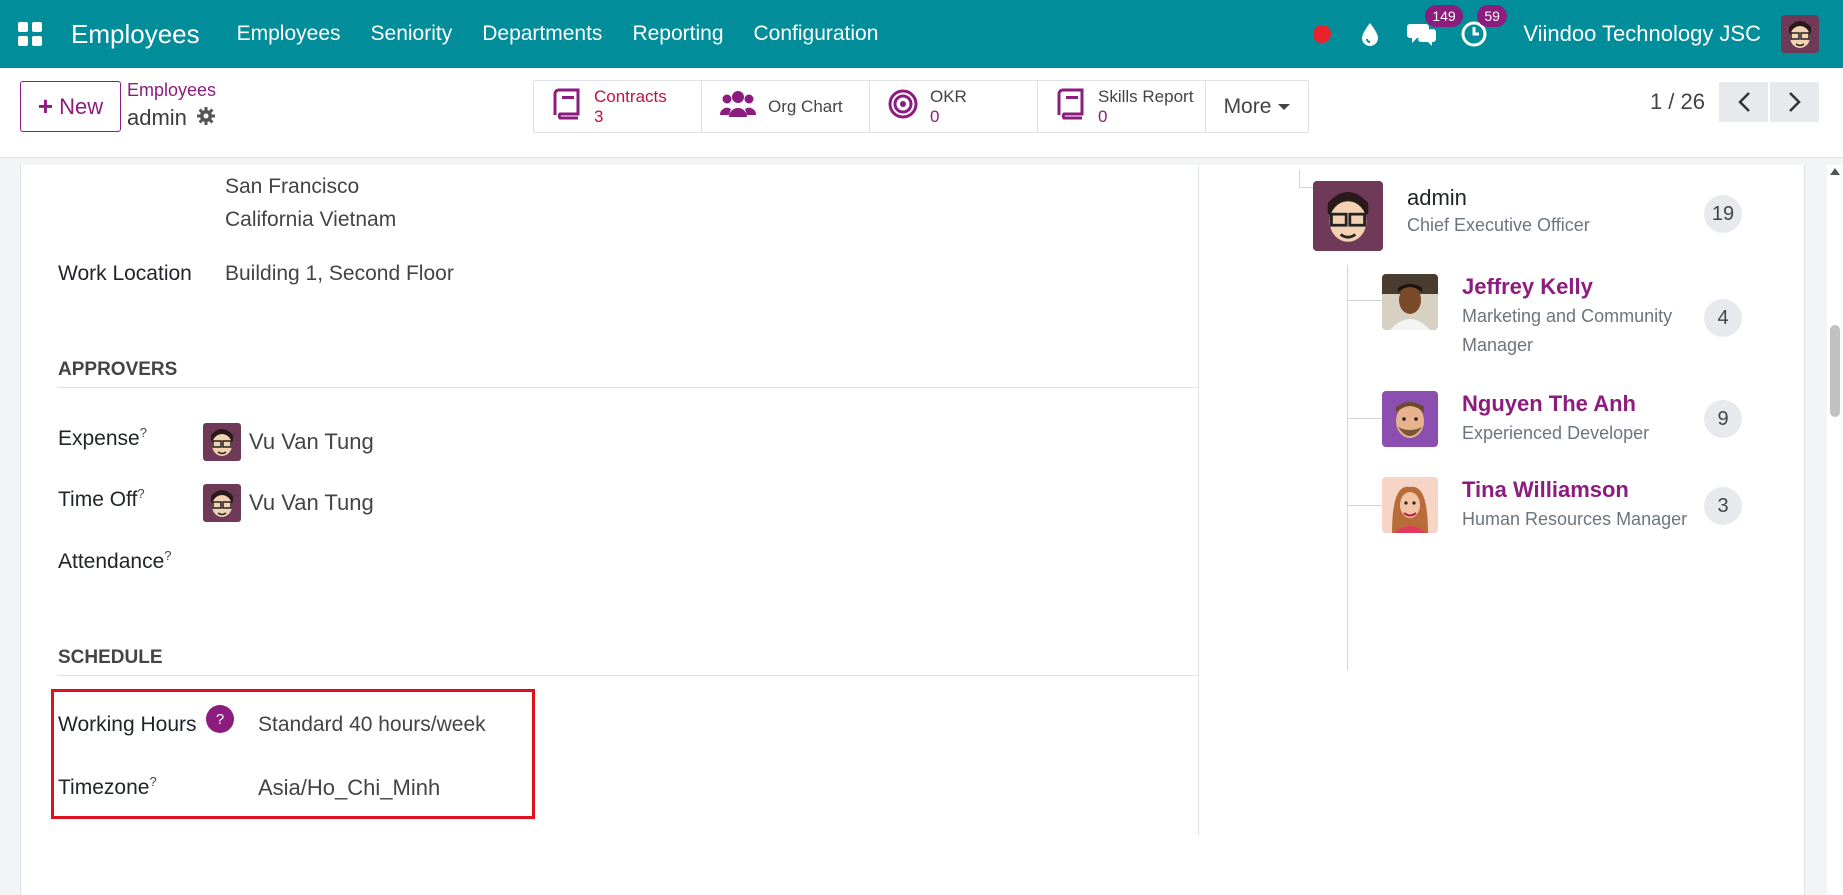 This screenshot has height=895, width=1843. Describe the element at coordinates (1642, 34) in the screenshot. I see `company-switcher: Viindoo Technology JSC` at that location.